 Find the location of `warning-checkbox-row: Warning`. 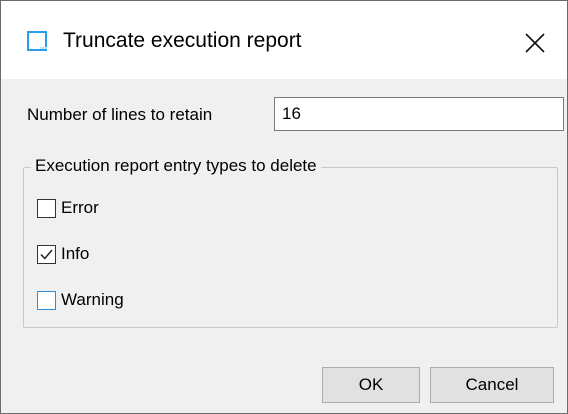

warning-checkbox-row: Warning is located at coordinates (80, 300).